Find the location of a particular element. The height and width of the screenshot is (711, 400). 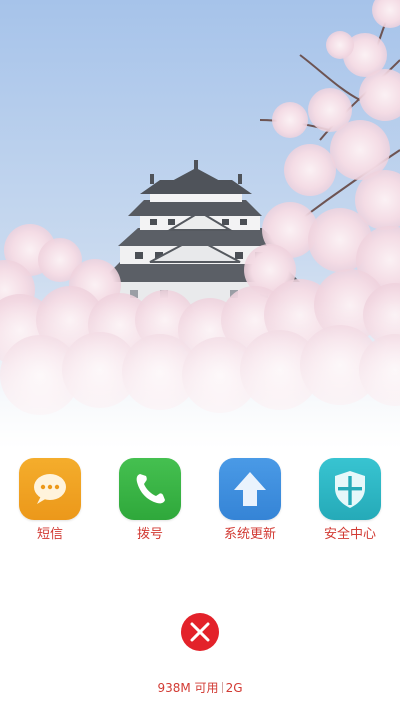

shield-icon is located at coordinates (350, 489).